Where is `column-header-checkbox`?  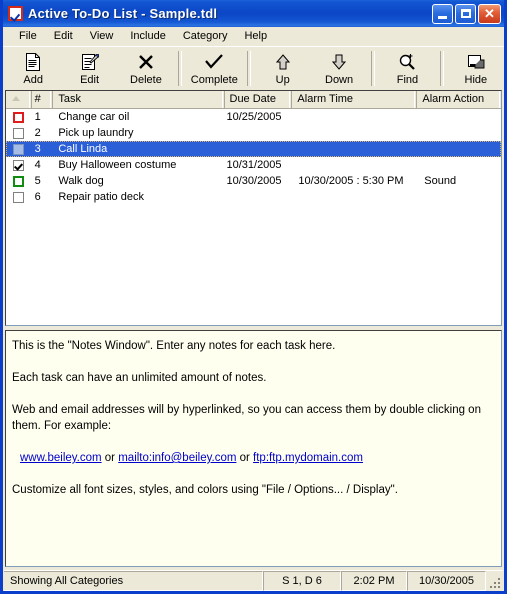
column-header-checkbox is located at coordinates (19, 99).